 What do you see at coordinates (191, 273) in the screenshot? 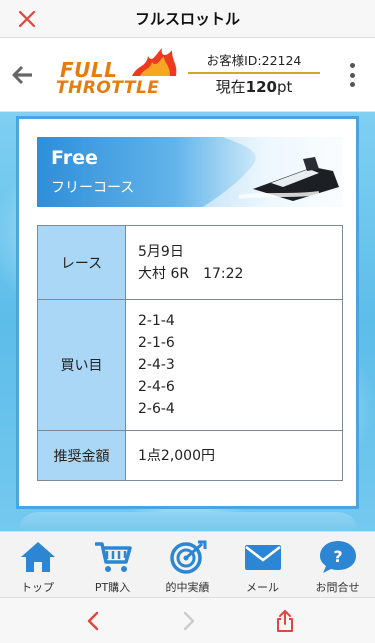
I see `race-venue-time: 大村 6R 17:22` at bounding box center [191, 273].